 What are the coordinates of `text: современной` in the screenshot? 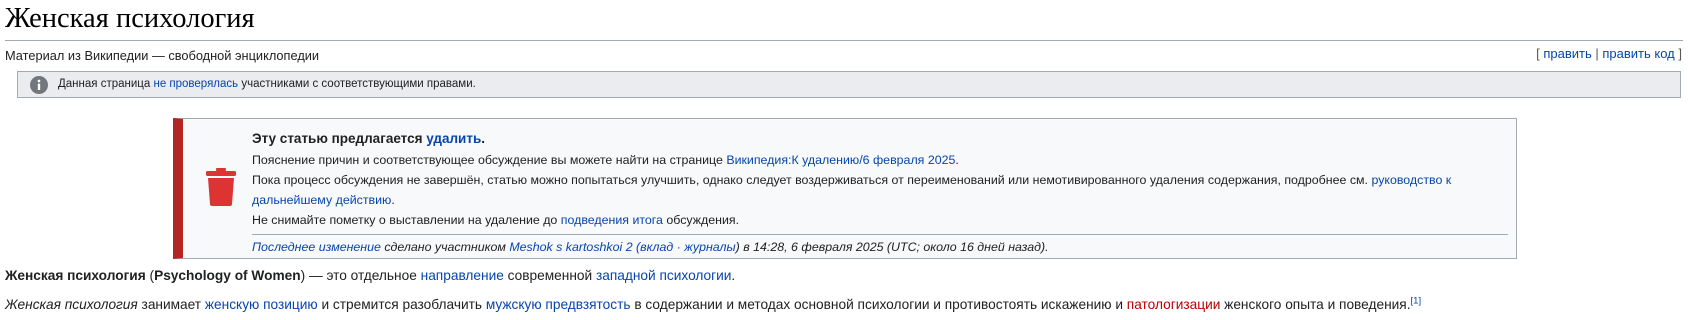 It's located at (549, 275).